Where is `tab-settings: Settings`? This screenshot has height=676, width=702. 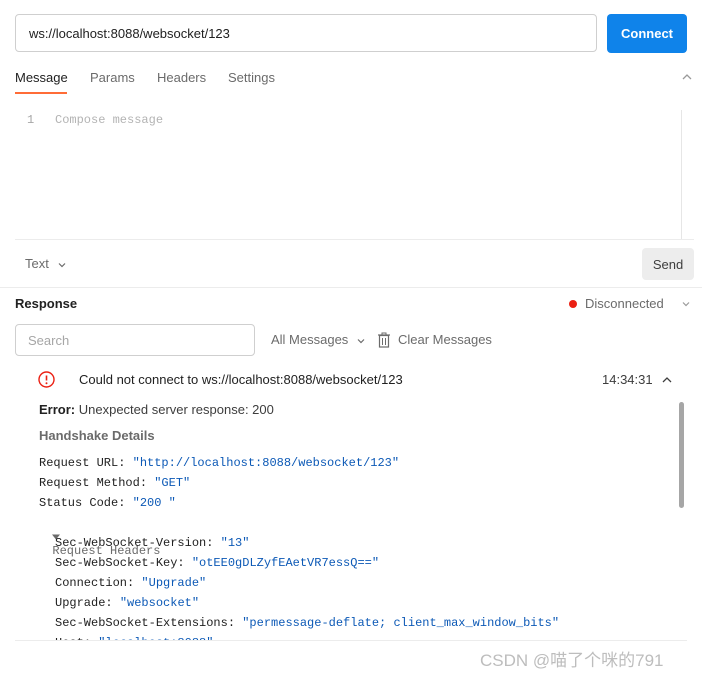
tab-settings: Settings is located at coordinates (251, 77).